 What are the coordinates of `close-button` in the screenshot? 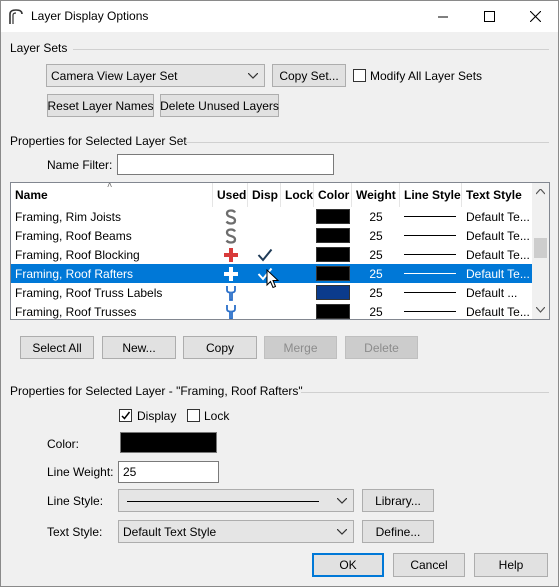 It's located at (535, 16).